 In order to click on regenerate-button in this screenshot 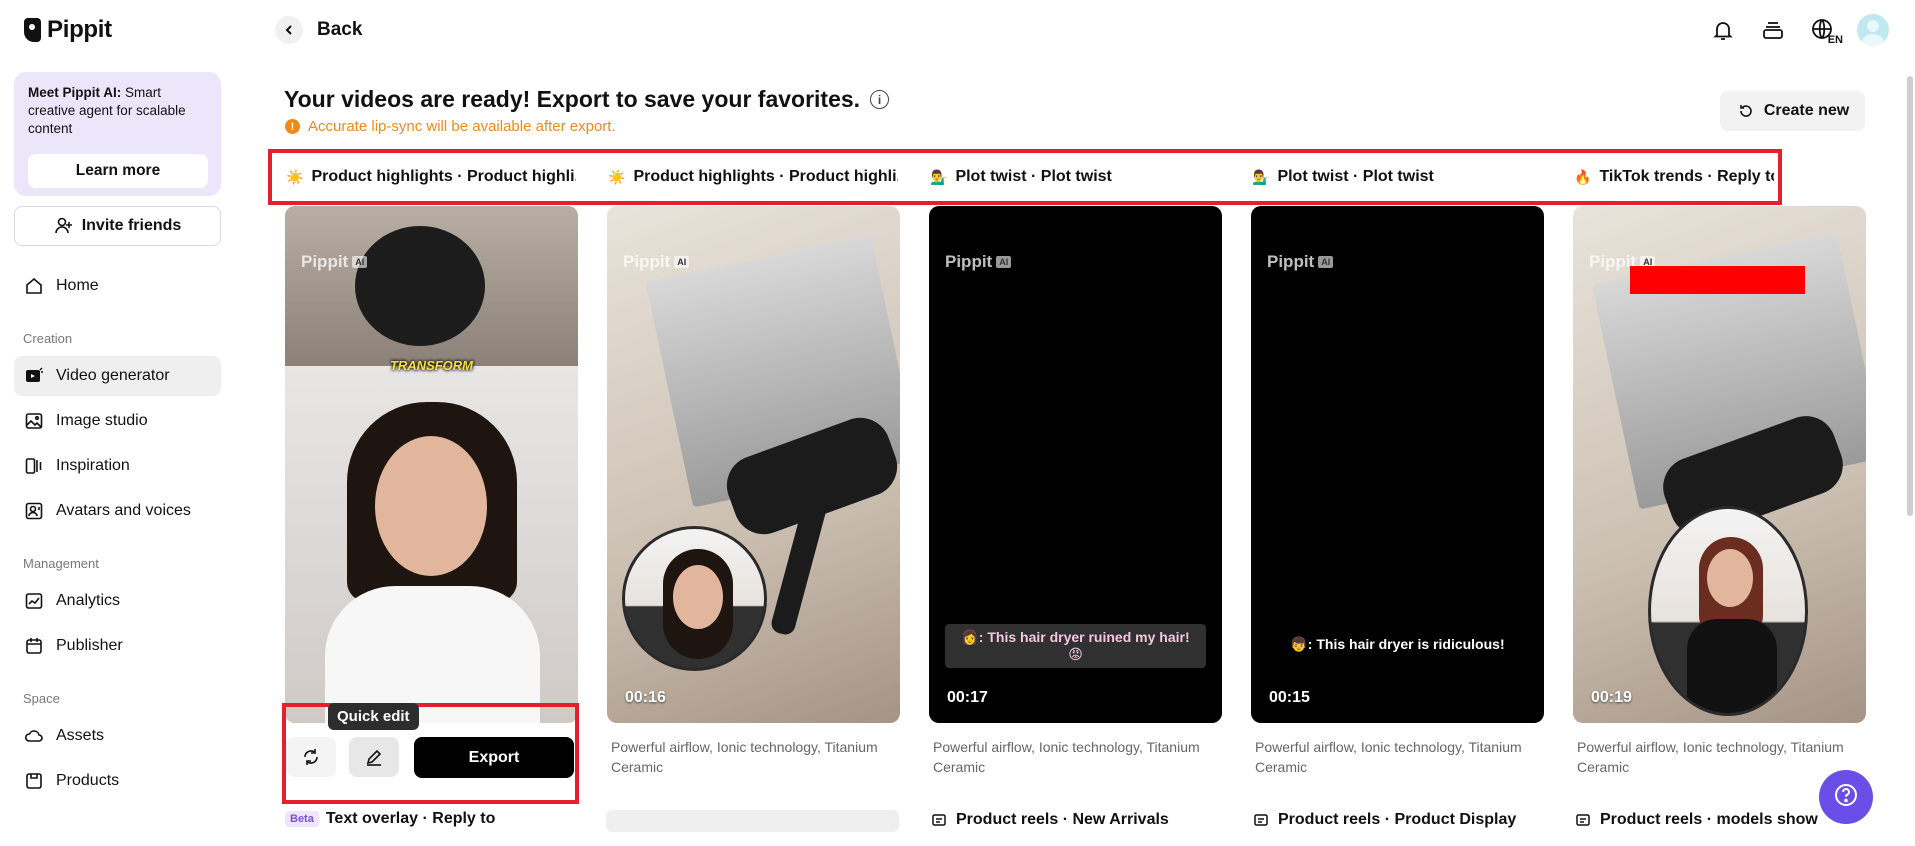, I will do `click(311, 757)`.